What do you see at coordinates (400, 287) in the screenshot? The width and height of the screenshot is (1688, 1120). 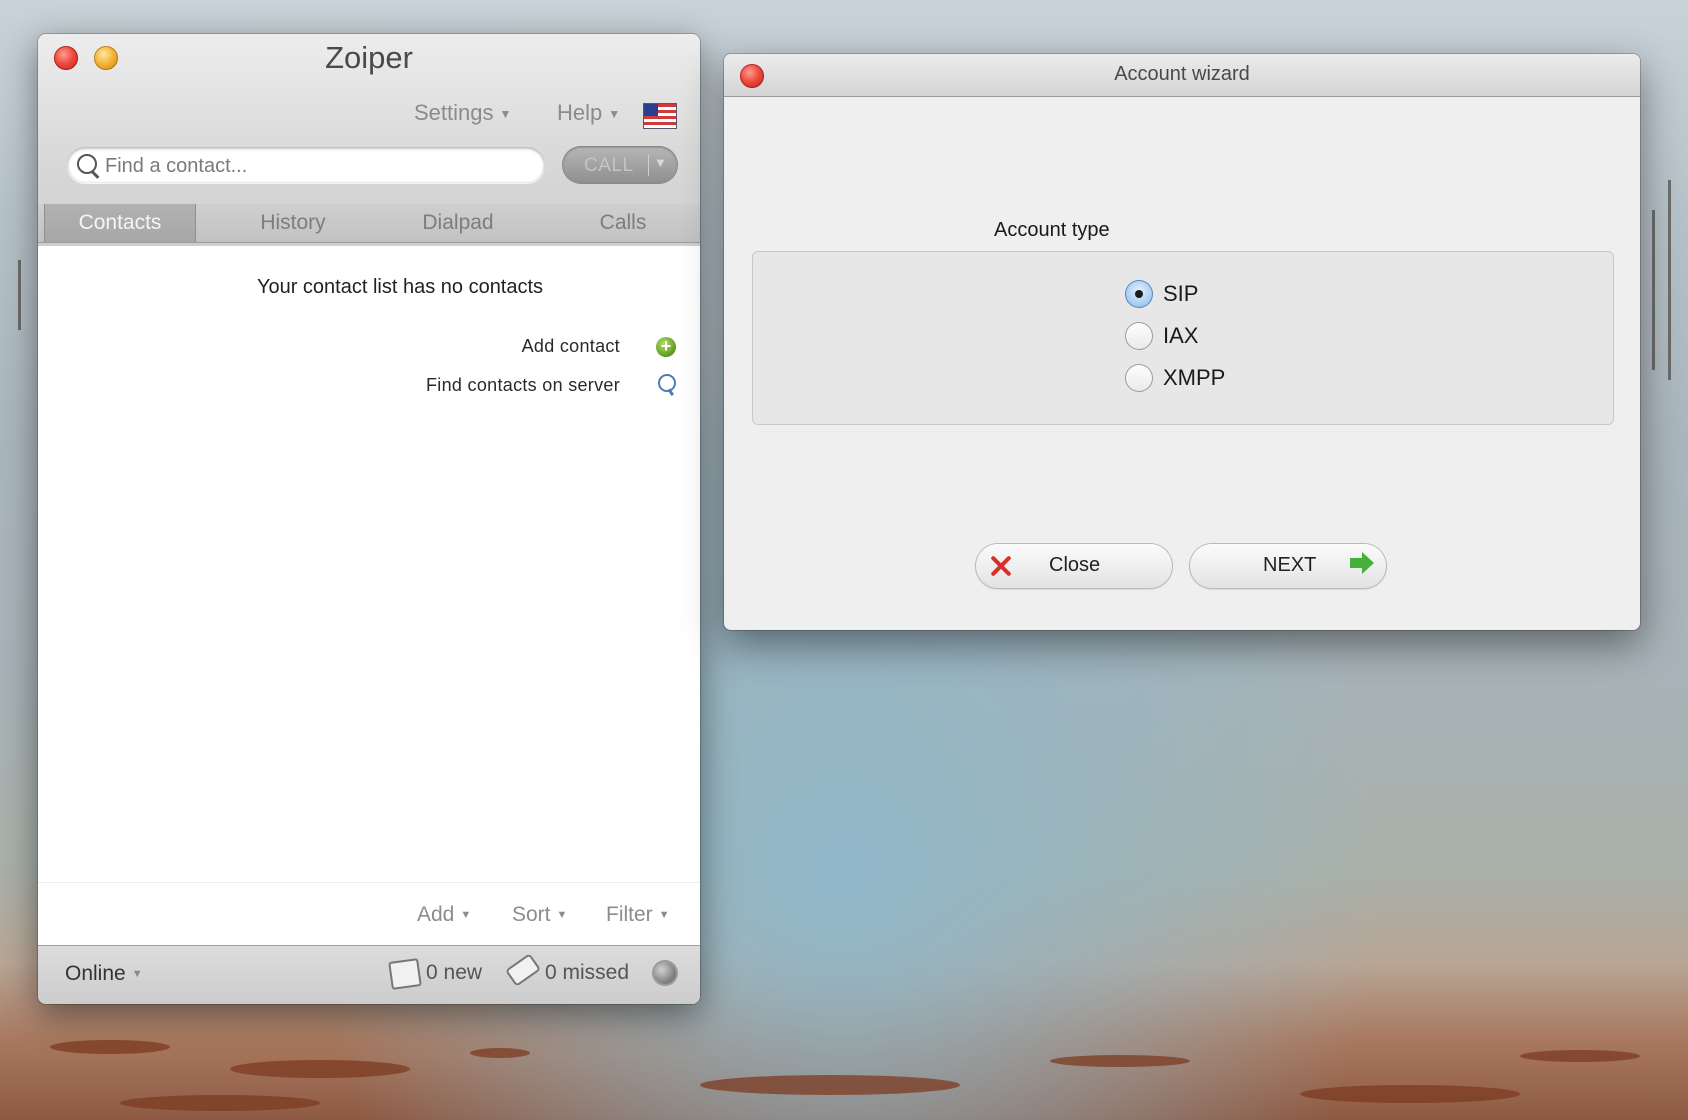 I see `empty-contacts-message: Your contact list has no contacts` at bounding box center [400, 287].